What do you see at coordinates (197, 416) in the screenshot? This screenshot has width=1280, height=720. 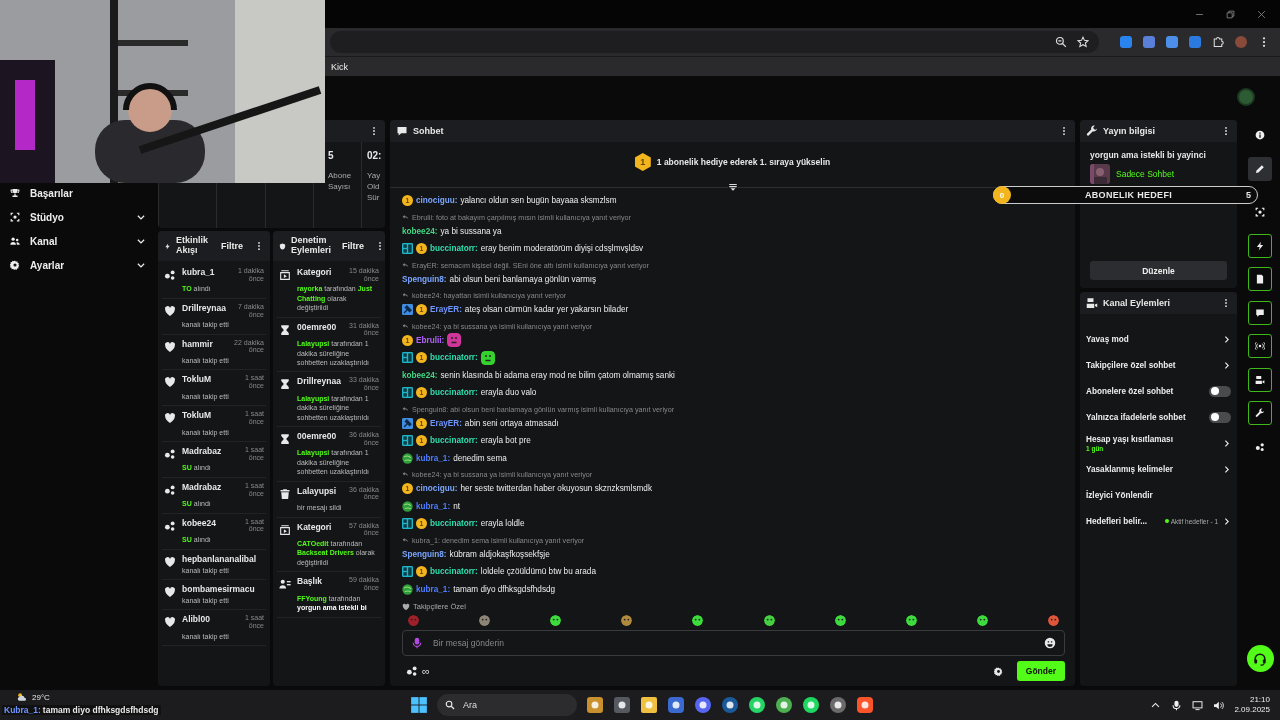 I see `event-title: TokluM` at bounding box center [197, 416].